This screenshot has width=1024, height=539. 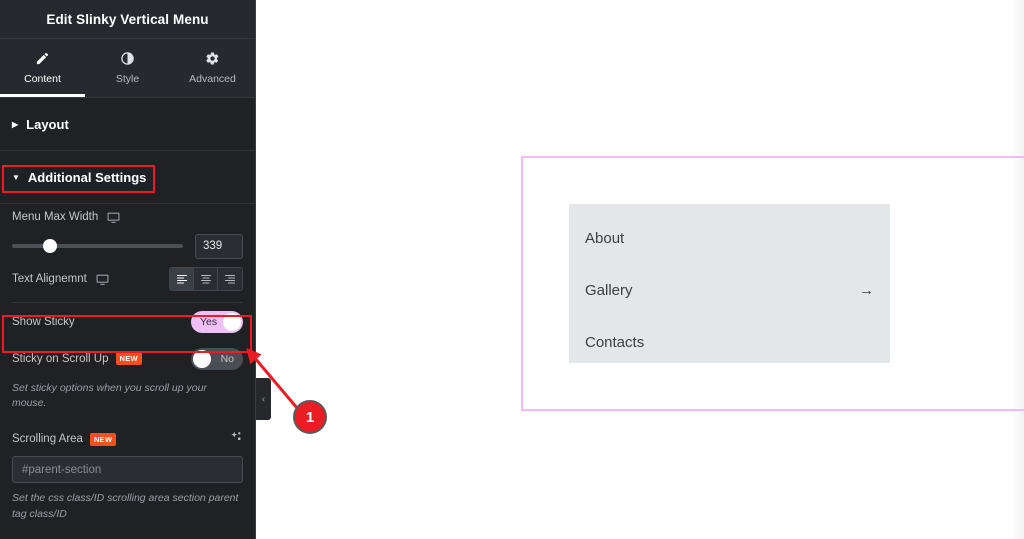 I want to click on annotation-step-badge: 1, so click(x=310, y=417).